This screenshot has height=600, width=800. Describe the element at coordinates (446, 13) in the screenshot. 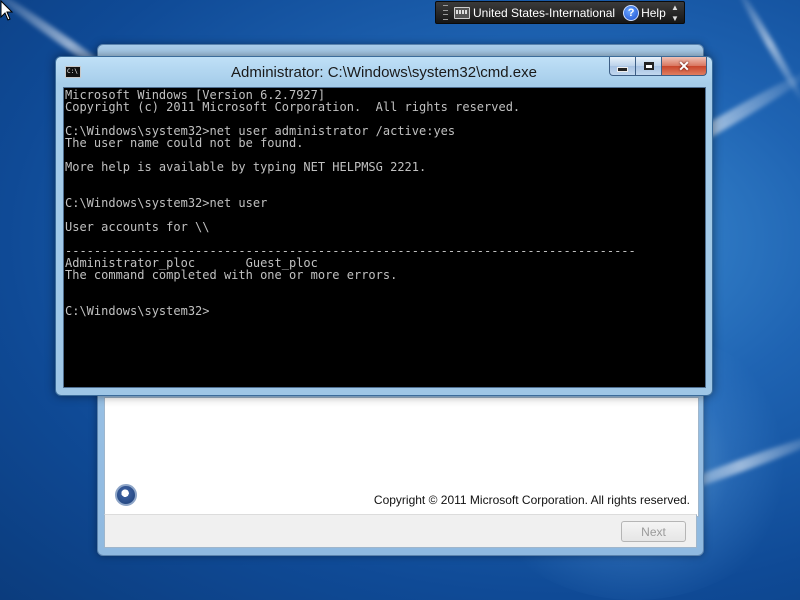

I see `language-bar-grip` at that location.